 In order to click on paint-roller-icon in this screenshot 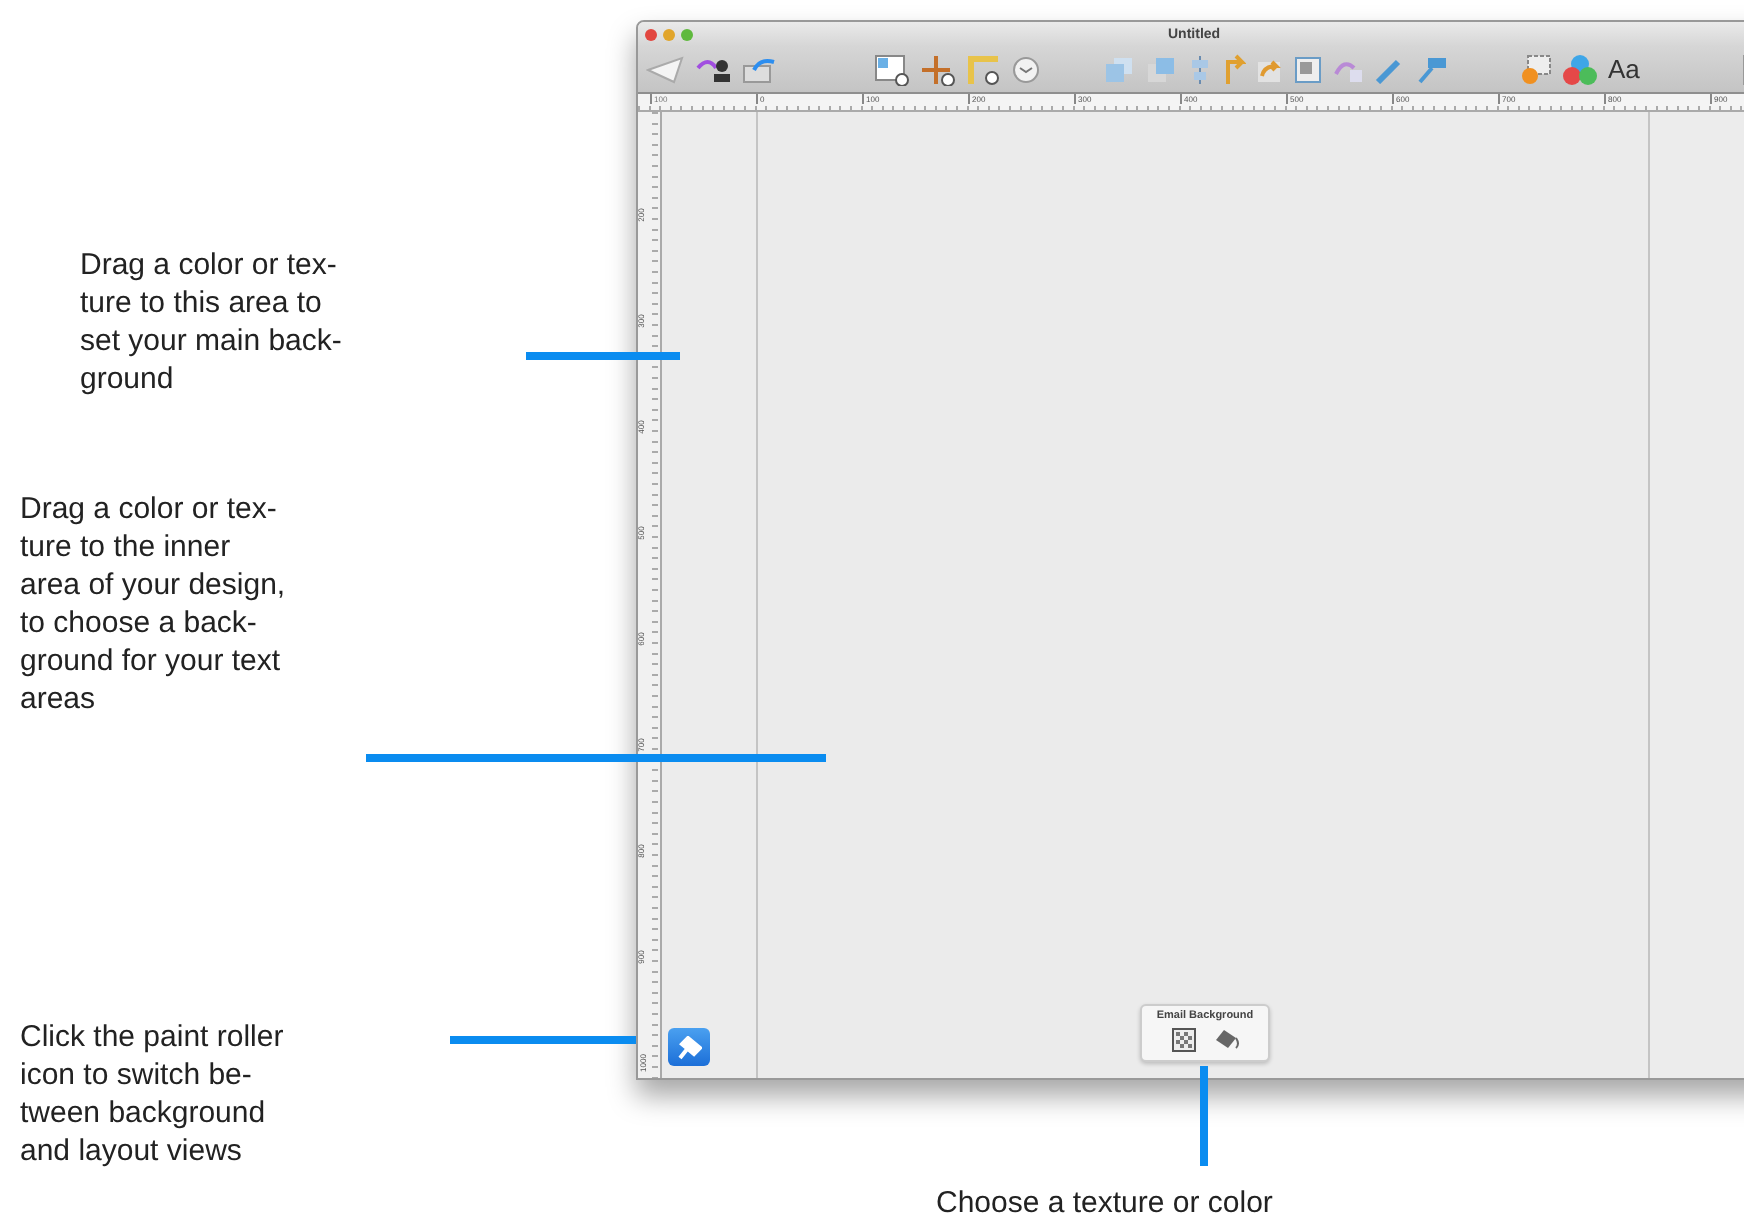, I will do `click(689, 1047)`.